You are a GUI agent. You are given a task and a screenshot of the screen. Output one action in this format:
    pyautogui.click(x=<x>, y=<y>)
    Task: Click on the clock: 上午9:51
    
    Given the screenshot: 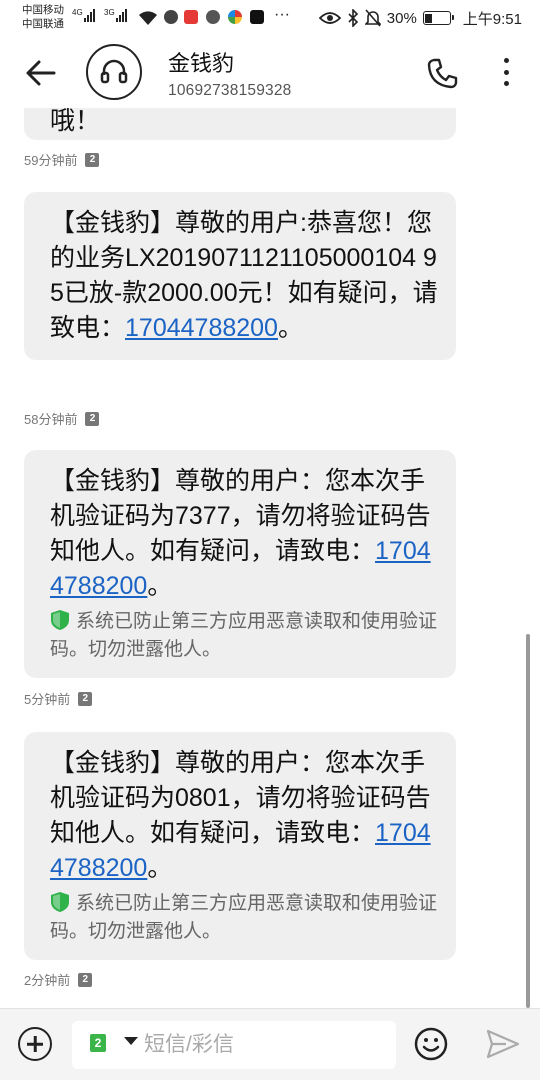 What is the action you would take?
    pyautogui.click(x=492, y=19)
    